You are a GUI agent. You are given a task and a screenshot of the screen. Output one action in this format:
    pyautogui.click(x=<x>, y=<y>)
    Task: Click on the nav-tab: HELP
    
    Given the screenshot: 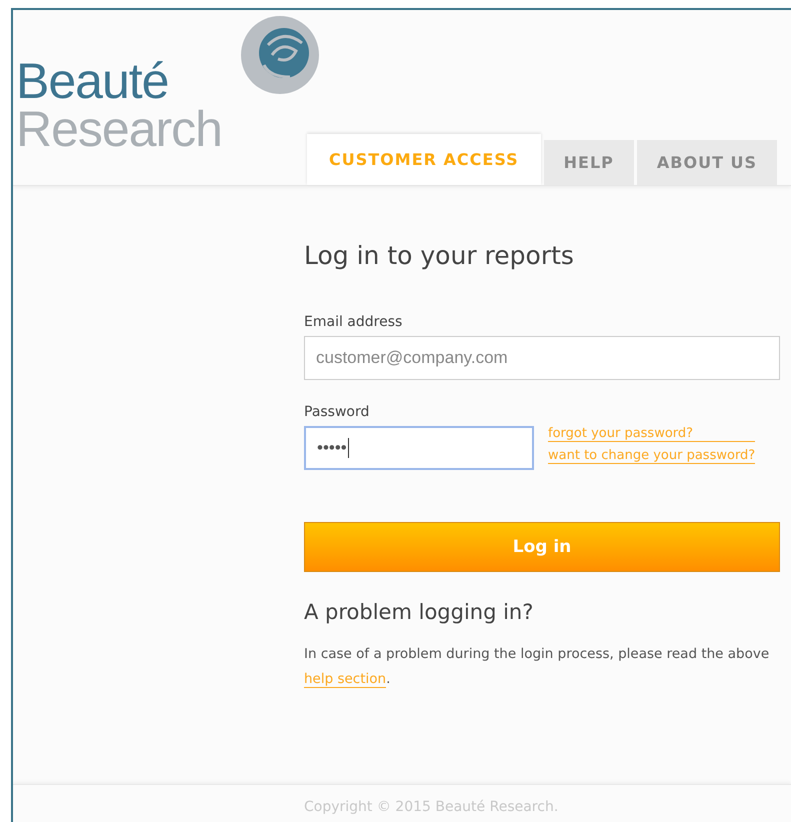 What is the action you would take?
    pyautogui.click(x=589, y=162)
    